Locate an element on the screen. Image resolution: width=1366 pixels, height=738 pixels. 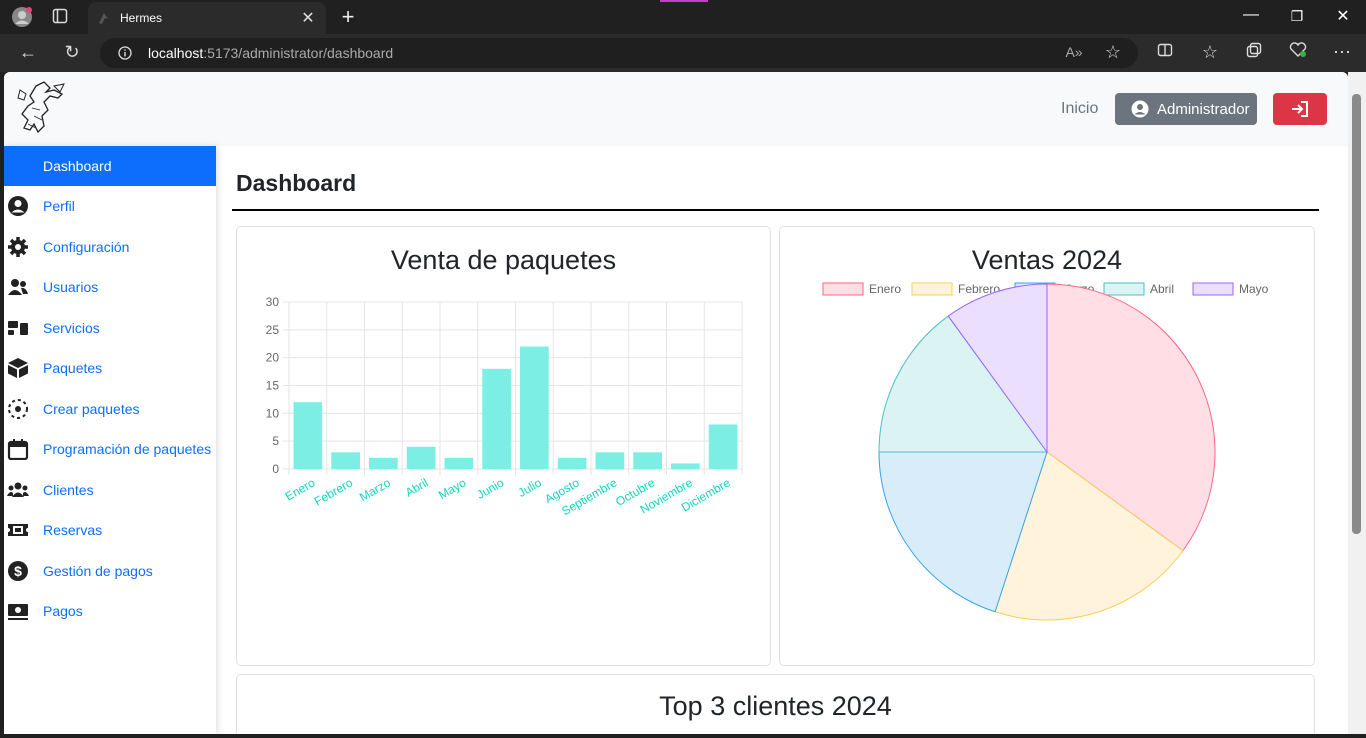
restore-icon: ❐ is located at coordinates (1297, 16).